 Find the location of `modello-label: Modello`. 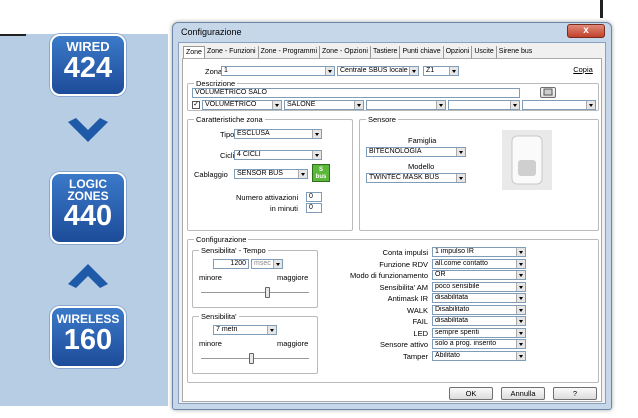

modello-label: Modello is located at coordinates (421, 166).